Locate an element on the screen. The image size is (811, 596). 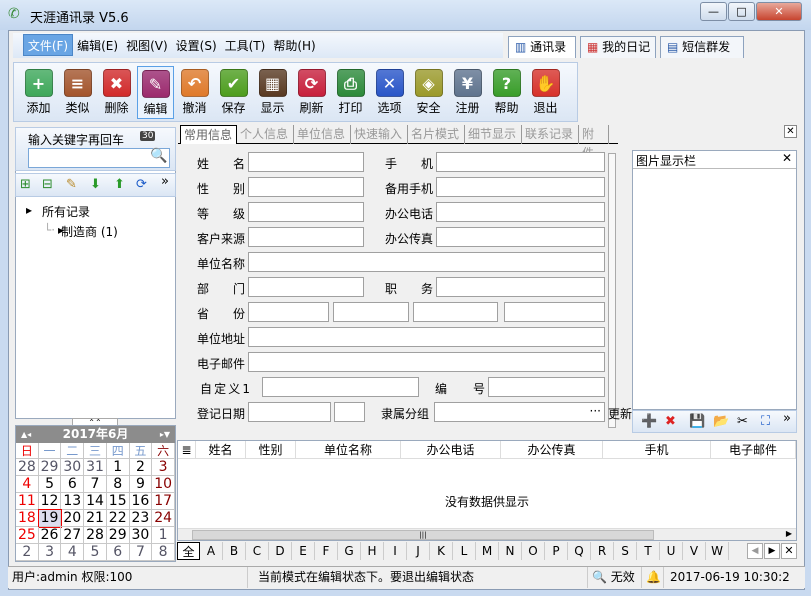
delete-picture-icon: ✖ is located at coordinates (670, 421).